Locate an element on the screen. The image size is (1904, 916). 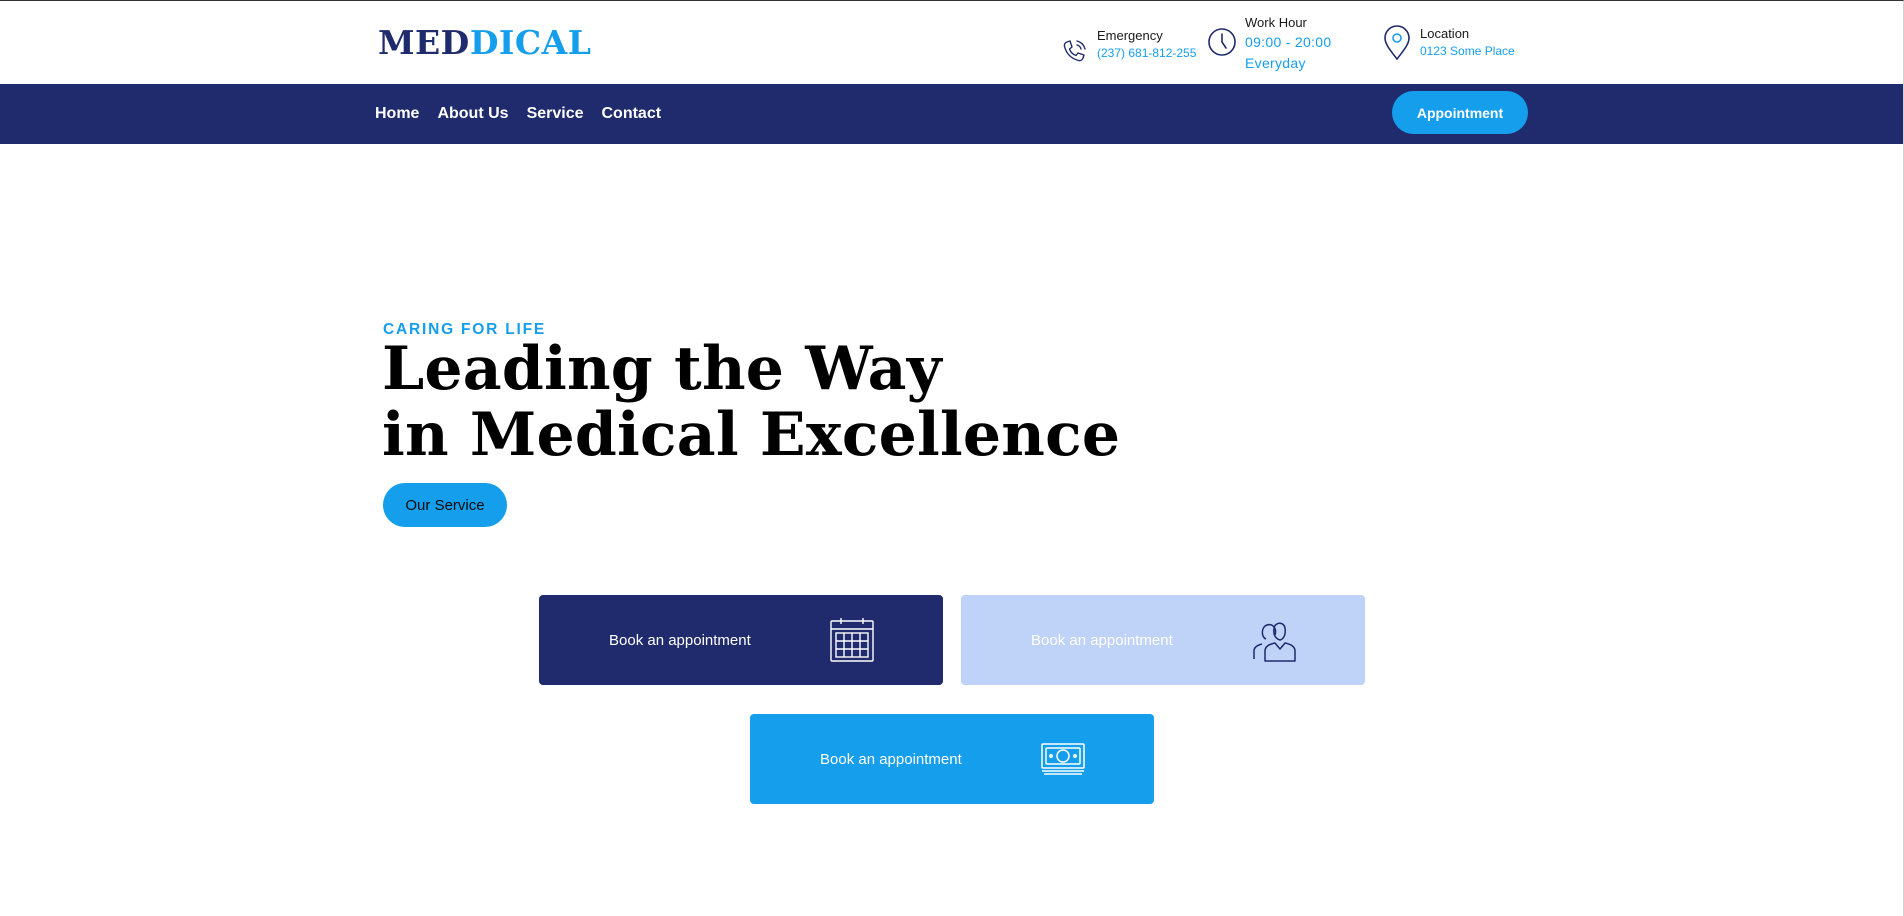
work-hour-days: Everyday is located at coordinates (1275, 63).